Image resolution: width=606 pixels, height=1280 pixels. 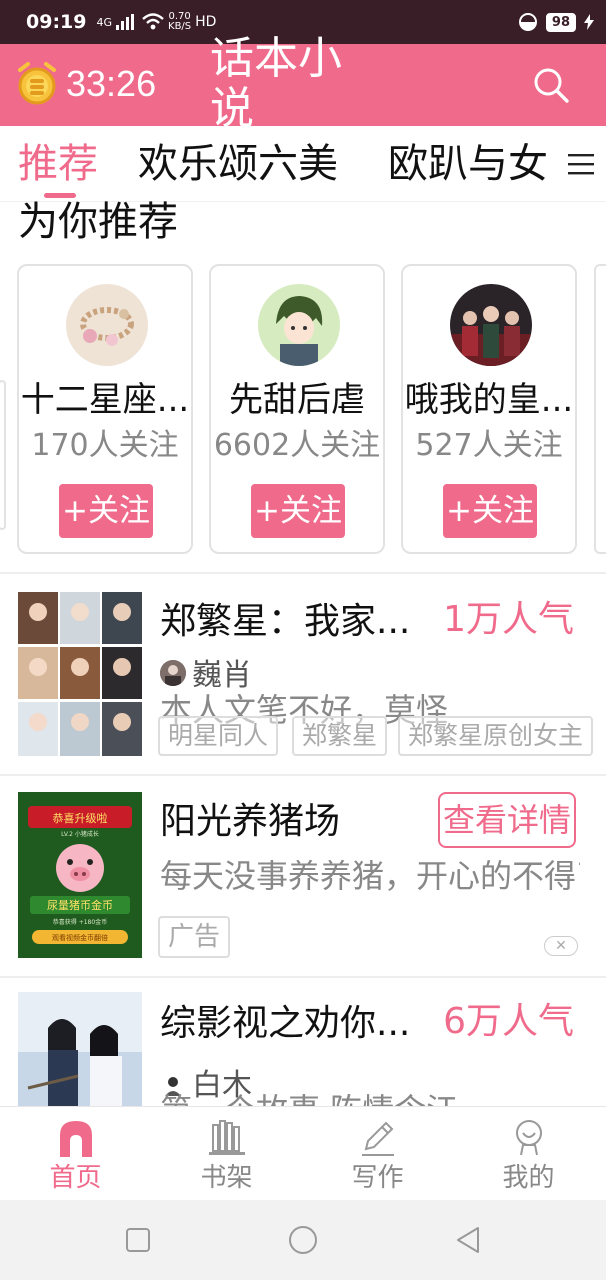 What do you see at coordinates (600, 409) in the screenshot?
I see `rec-card-edge-right` at bounding box center [600, 409].